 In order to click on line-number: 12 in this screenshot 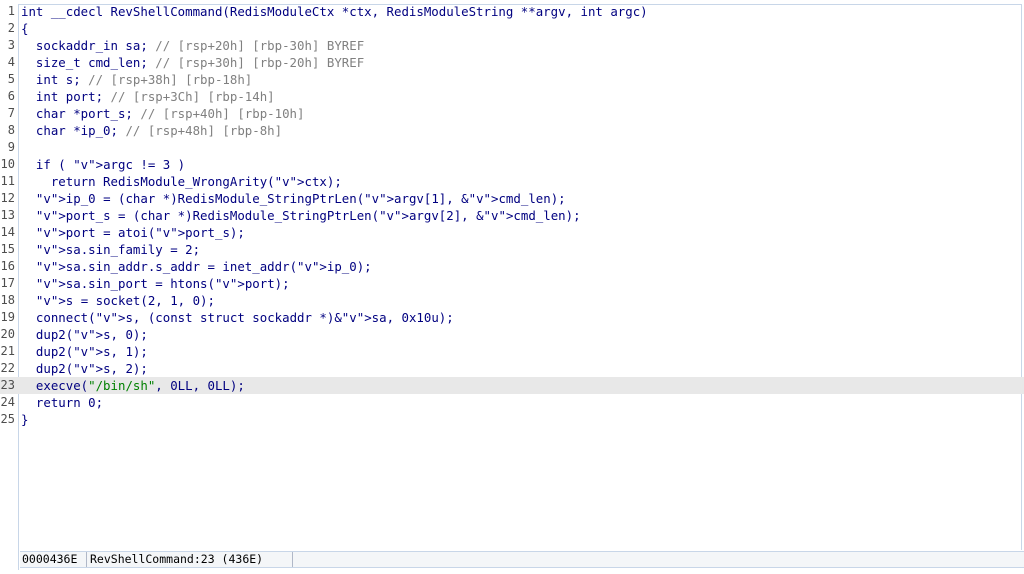, I will do `click(7, 198)`.